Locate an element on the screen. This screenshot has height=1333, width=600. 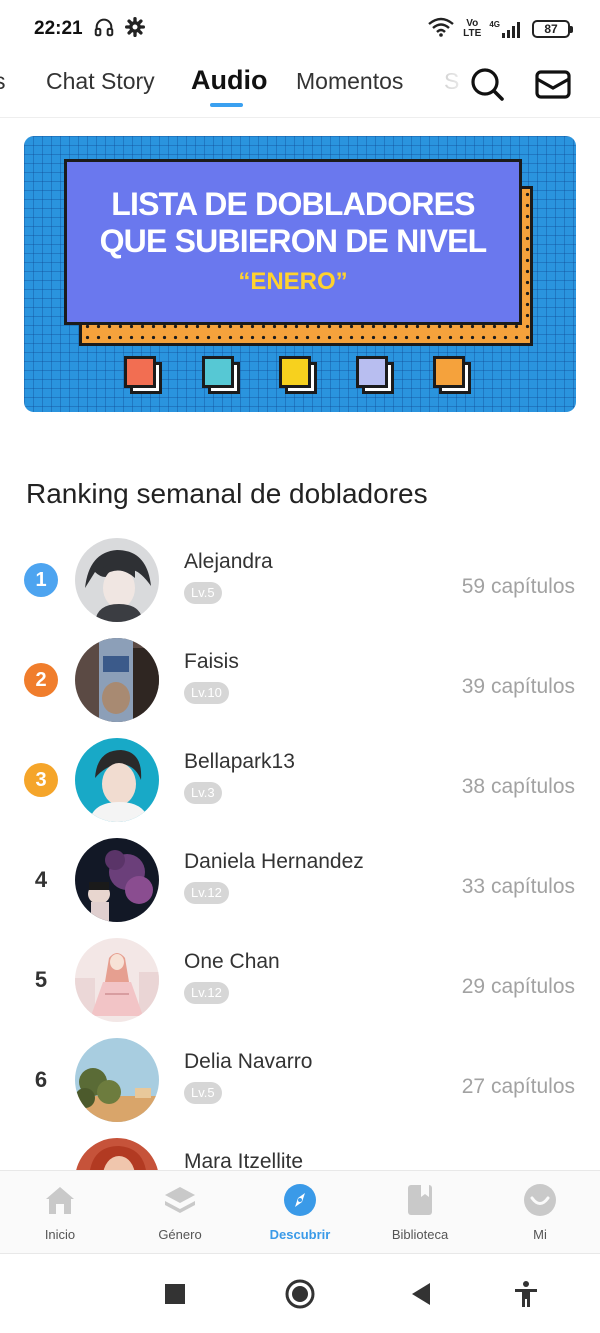
settings-gear-icon is located at coordinates (134, 29).